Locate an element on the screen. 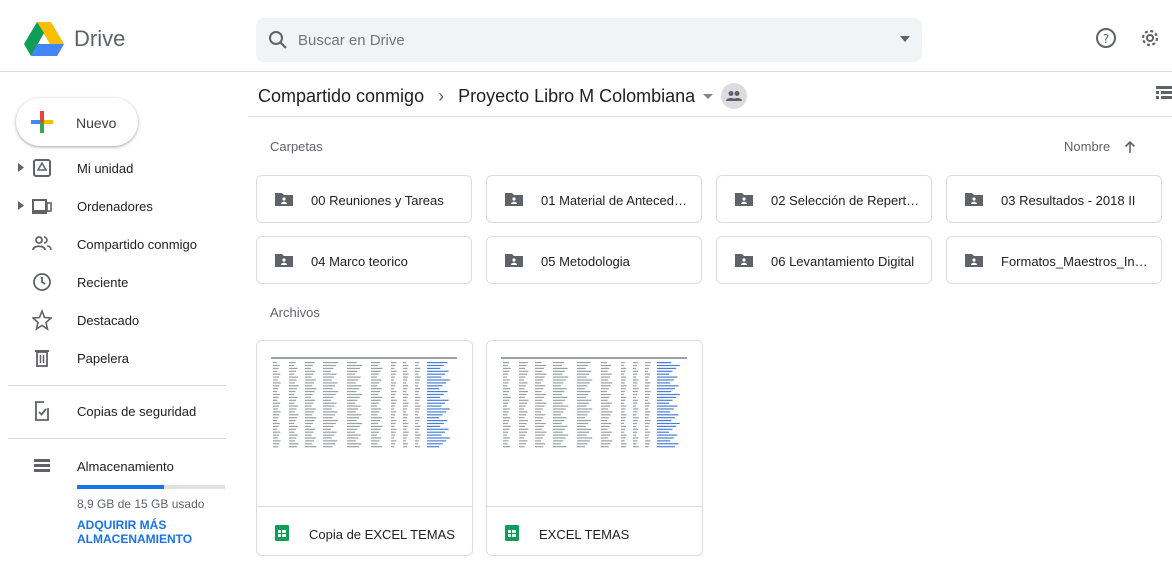 The height and width of the screenshot is (562, 1172). sidebar-item-label: Mi unidad is located at coordinates (105, 168).